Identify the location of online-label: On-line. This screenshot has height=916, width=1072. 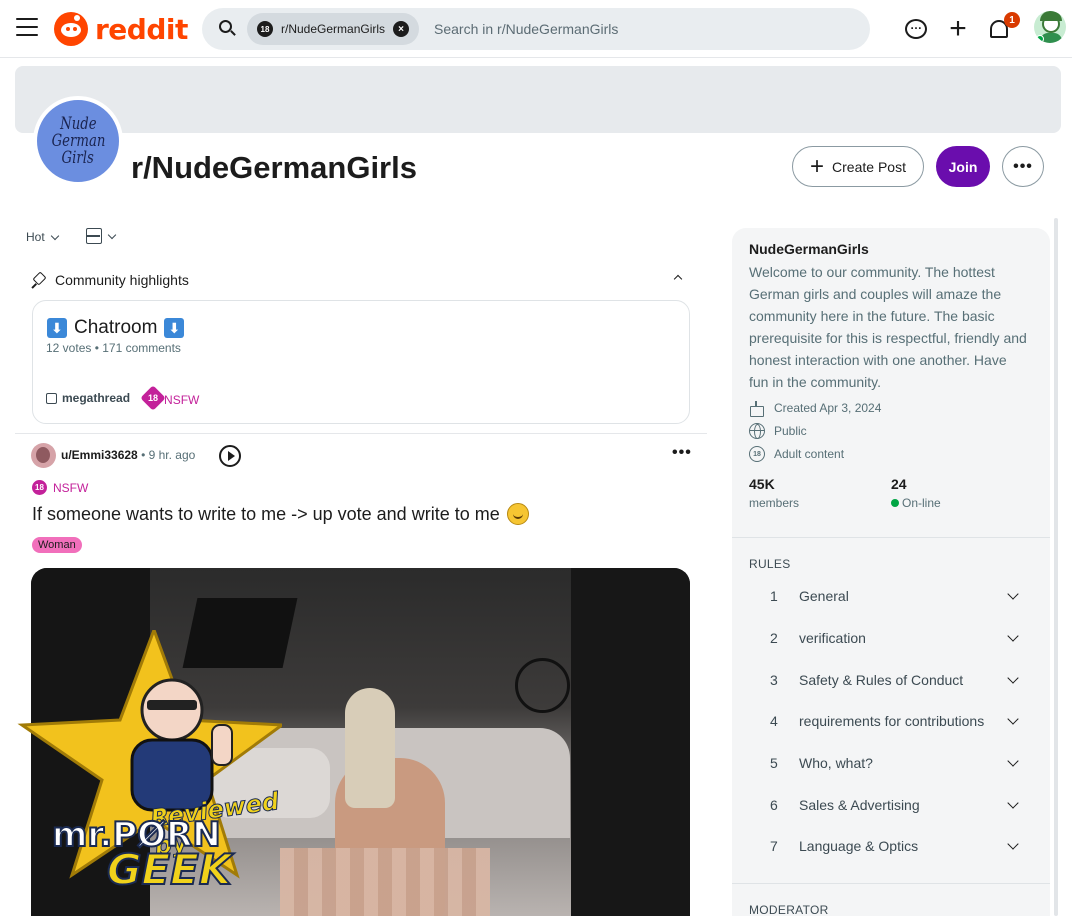
(921, 503).